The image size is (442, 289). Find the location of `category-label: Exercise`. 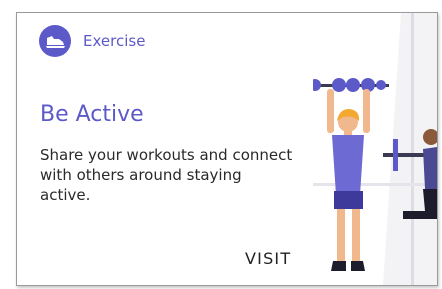

category-label: Exercise is located at coordinates (114, 41).